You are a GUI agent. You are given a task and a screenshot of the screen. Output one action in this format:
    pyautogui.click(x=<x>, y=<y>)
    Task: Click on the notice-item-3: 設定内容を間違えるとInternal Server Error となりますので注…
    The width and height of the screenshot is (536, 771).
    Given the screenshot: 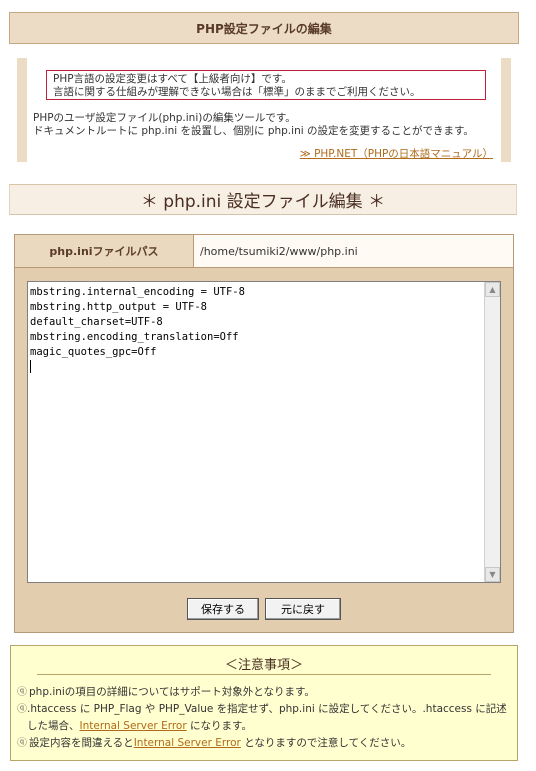 What is the action you would take?
    pyautogui.click(x=220, y=743)
    